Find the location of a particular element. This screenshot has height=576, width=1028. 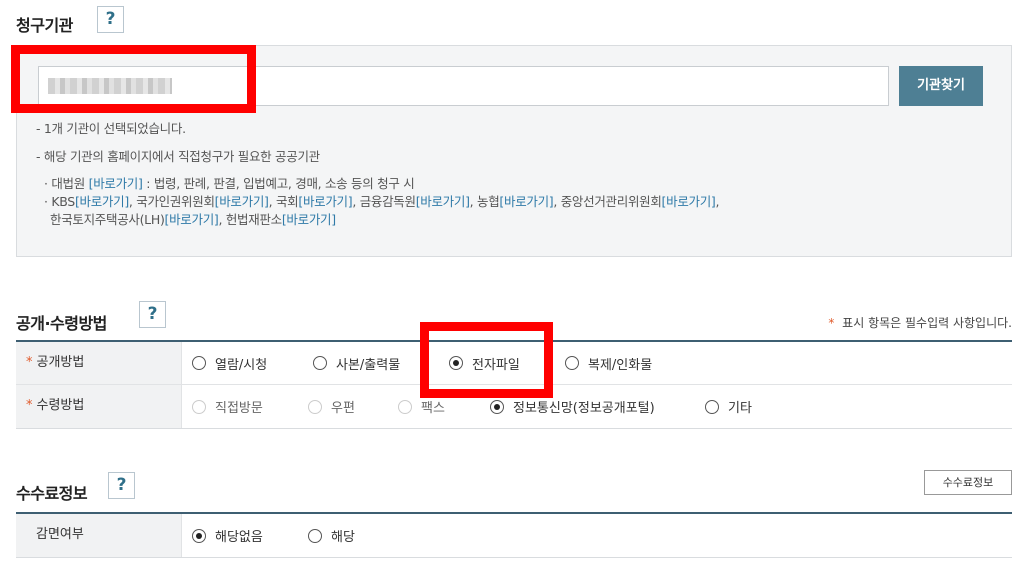

option-label: 우편 is located at coordinates (343, 408).